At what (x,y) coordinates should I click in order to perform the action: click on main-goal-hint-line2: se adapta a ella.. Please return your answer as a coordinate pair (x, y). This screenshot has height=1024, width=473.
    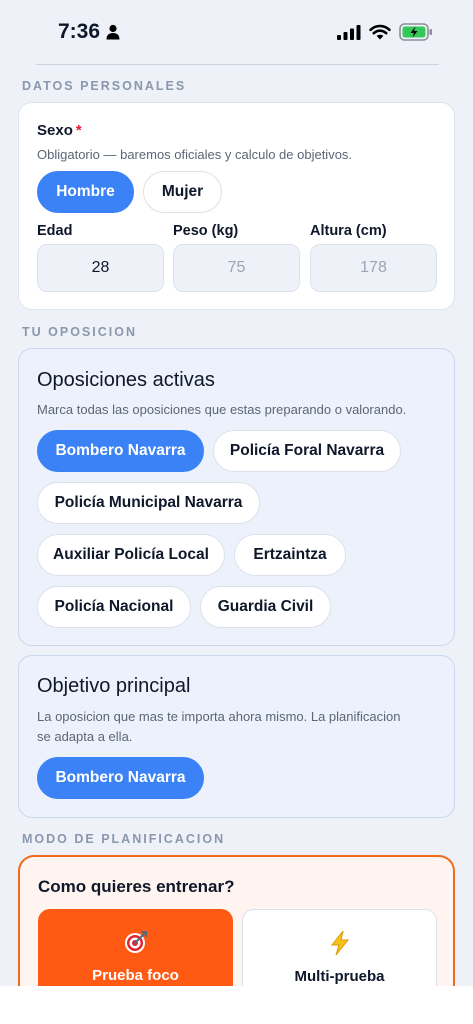
    Looking at the image, I should click on (85, 736).